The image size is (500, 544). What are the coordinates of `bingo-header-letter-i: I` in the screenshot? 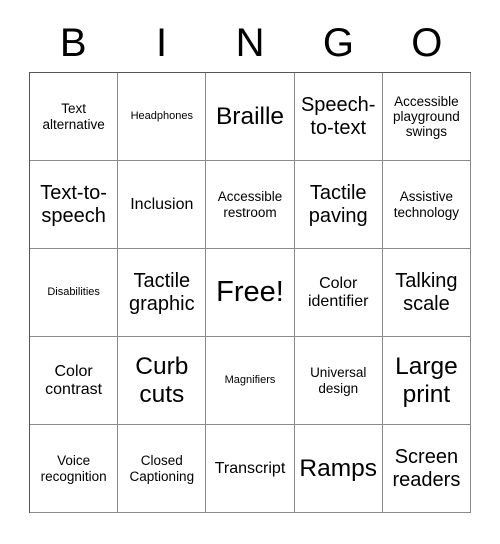 It's located at (162, 43).